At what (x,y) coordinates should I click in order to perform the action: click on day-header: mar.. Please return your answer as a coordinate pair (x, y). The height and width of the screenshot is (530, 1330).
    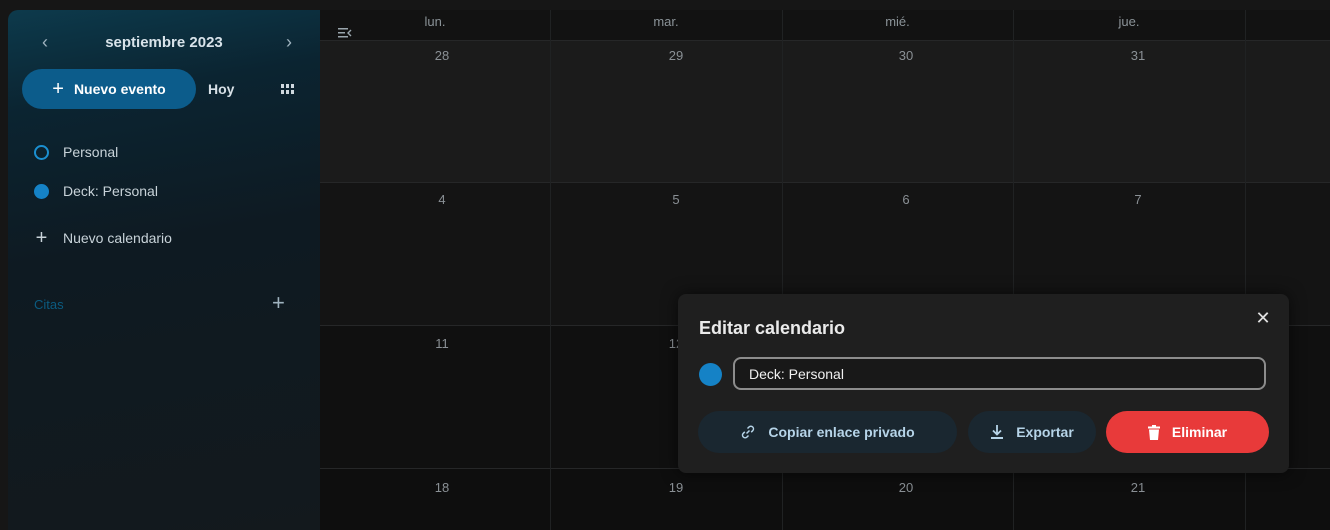
    Looking at the image, I should click on (666, 21).